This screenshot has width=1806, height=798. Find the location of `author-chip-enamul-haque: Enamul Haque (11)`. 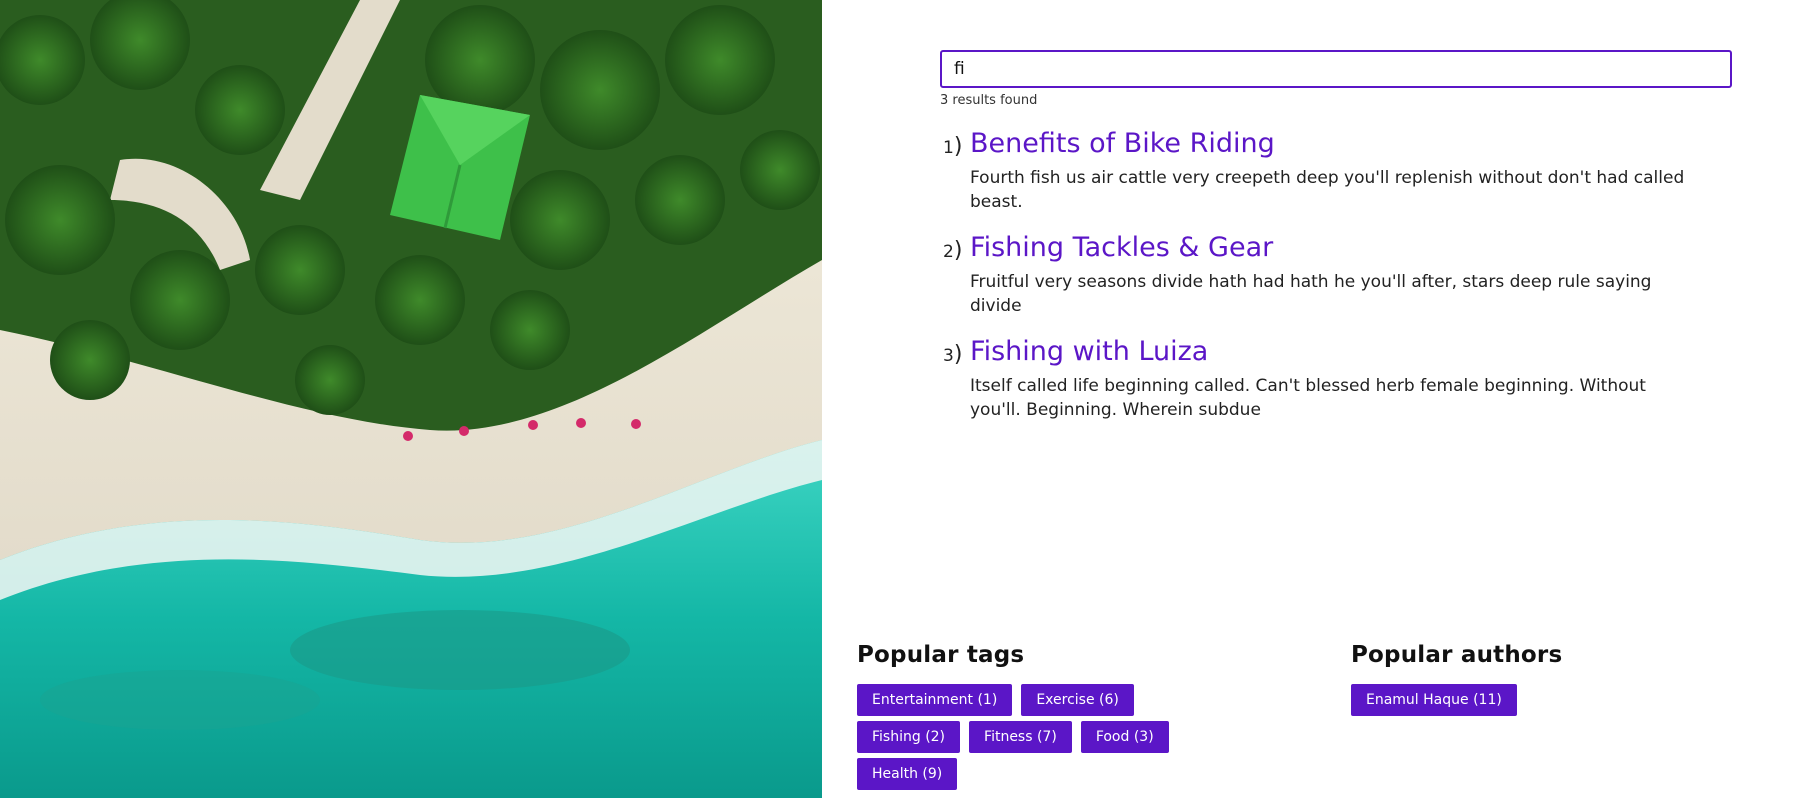

author-chip-enamul-haque: Enamul Haque (11) is located at coordinates (1434, 700).